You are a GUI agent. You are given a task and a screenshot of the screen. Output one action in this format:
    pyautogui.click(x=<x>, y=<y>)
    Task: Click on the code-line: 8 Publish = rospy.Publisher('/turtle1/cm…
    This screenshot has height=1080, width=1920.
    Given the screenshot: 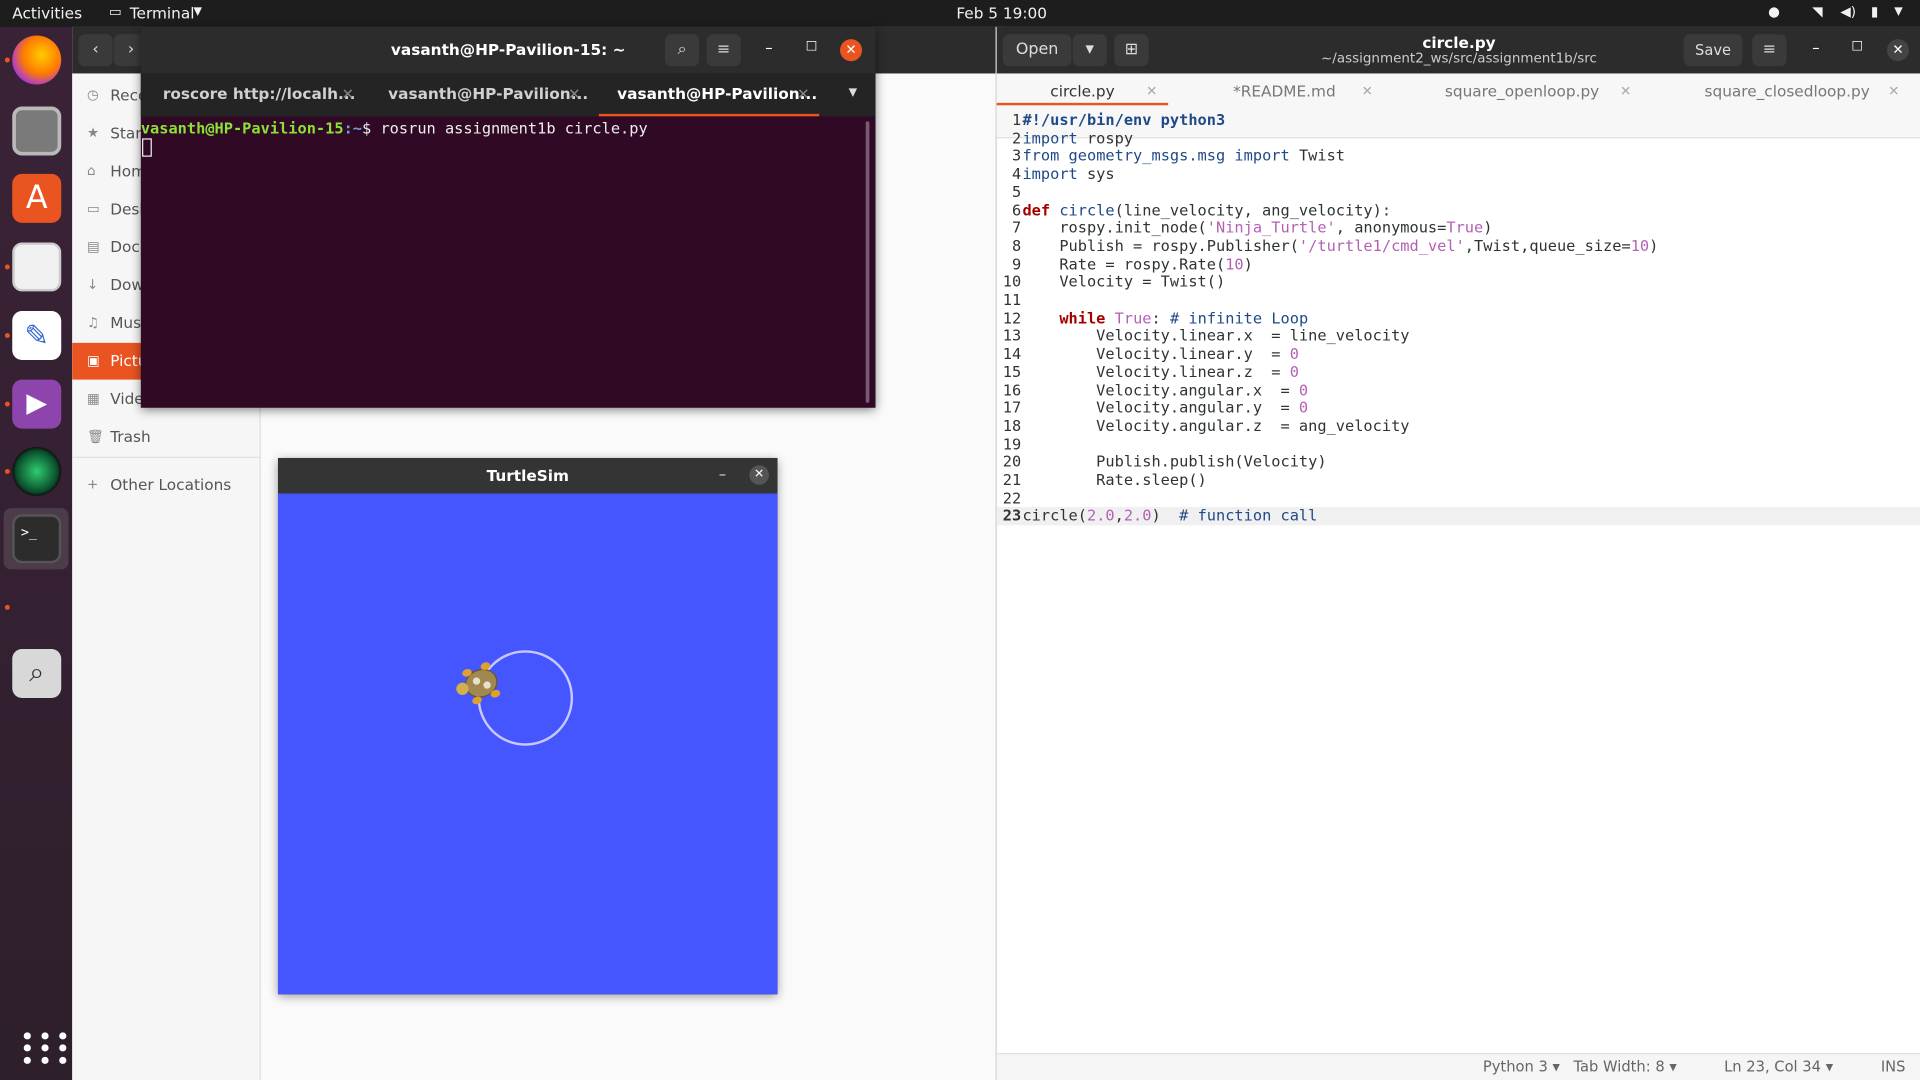 What is the action you would take?
    pyautogui.click(x=1335, y=245)
    